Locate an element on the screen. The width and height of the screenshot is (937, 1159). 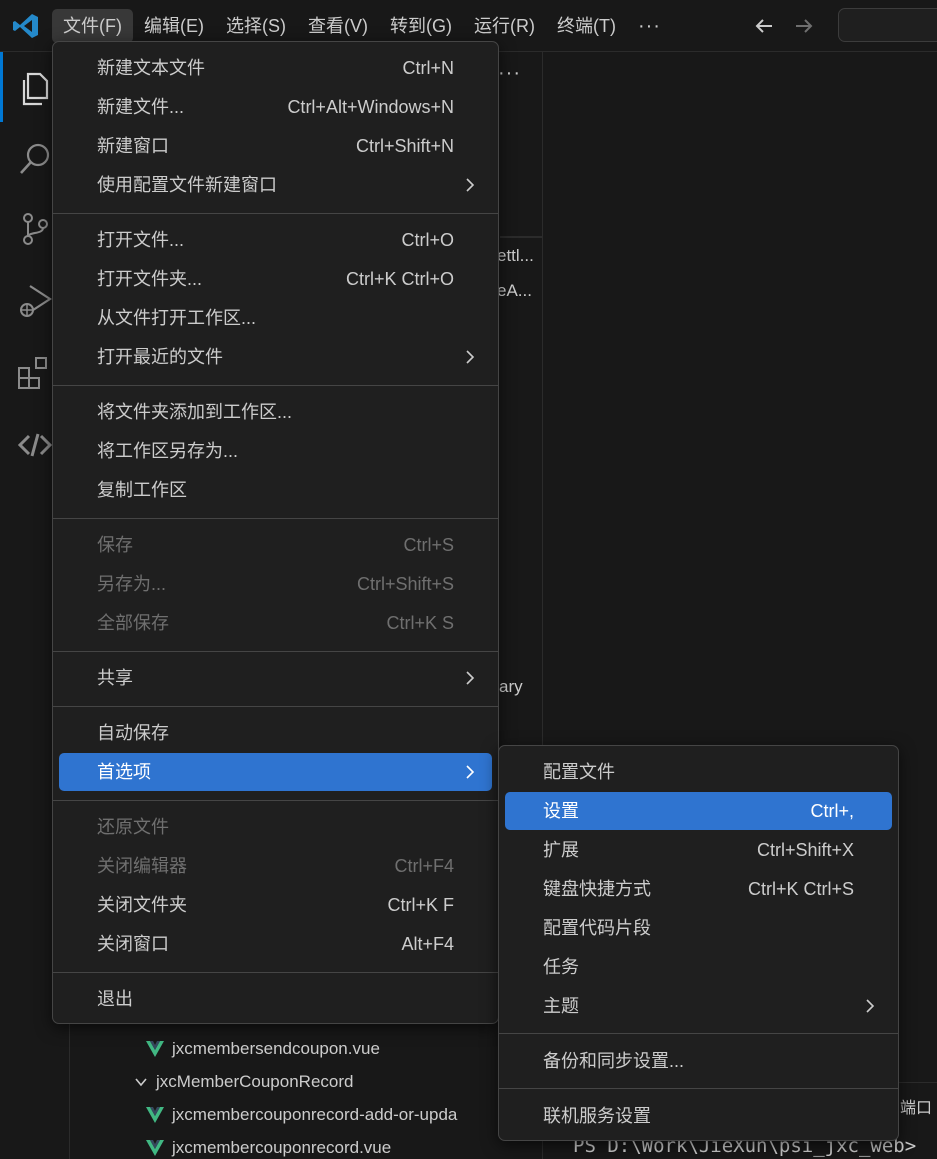
menu-item-preferences: 首选项 is located at coordinates (275, 772).